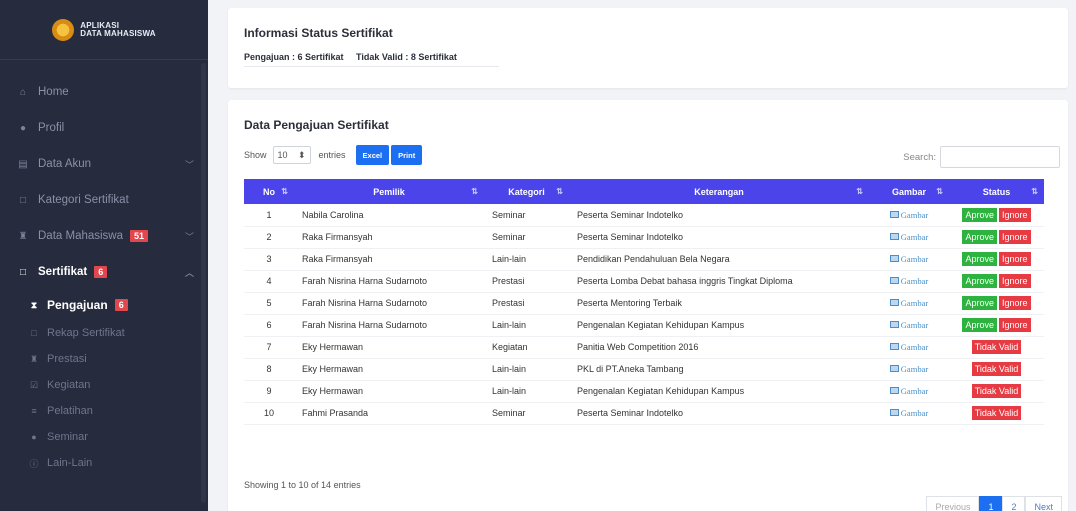  What do you see at coordinates (69, 385) in the screenshot?
I see `sidebar-item-label: Kegiatan` at bounding box center [69, 385].